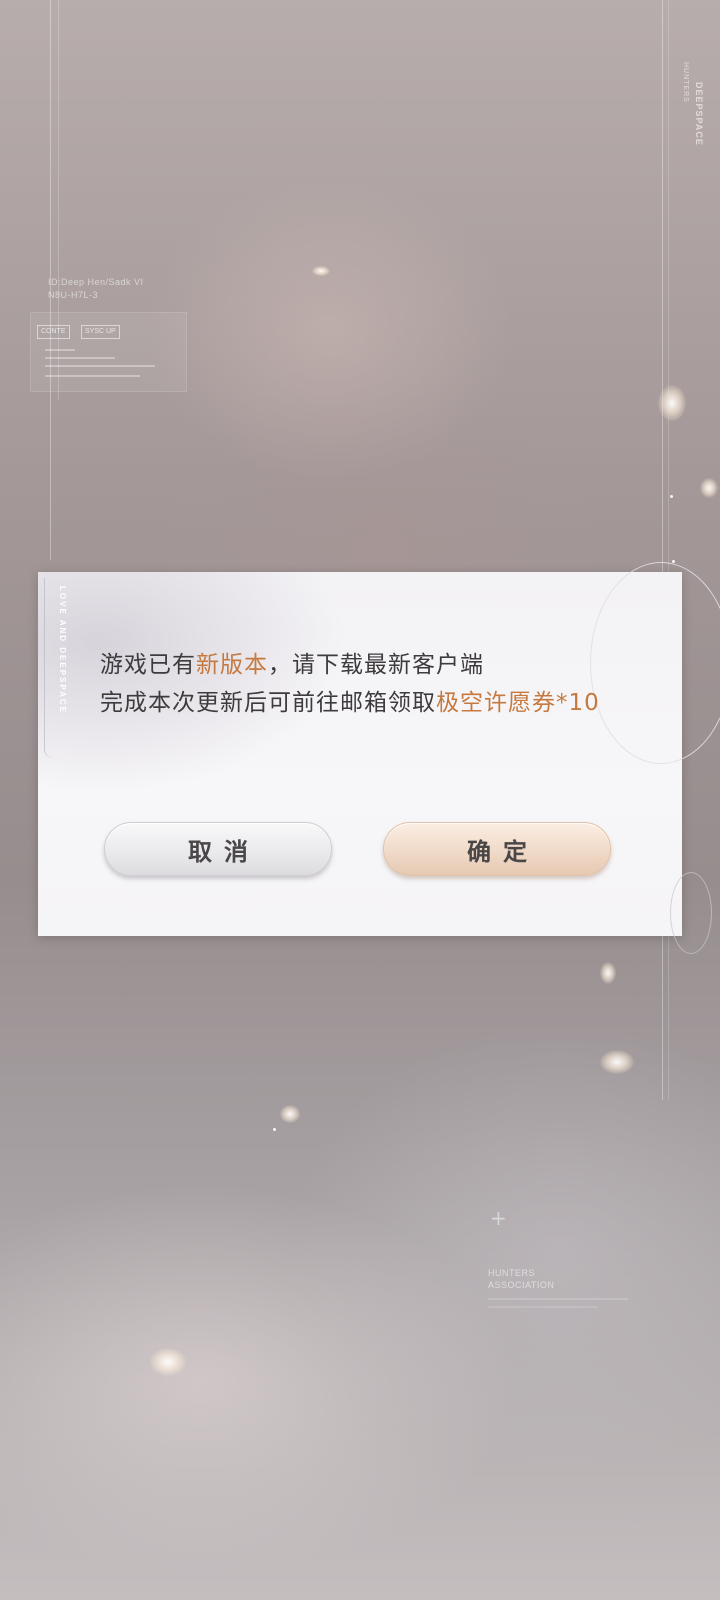 This screenshot has height=1600, width=720. What do you see at coordinates (685, 82) in the screenshot?
I see `brand-sub-vertical-text: HUNTERS` at bounding box center [685, 82].